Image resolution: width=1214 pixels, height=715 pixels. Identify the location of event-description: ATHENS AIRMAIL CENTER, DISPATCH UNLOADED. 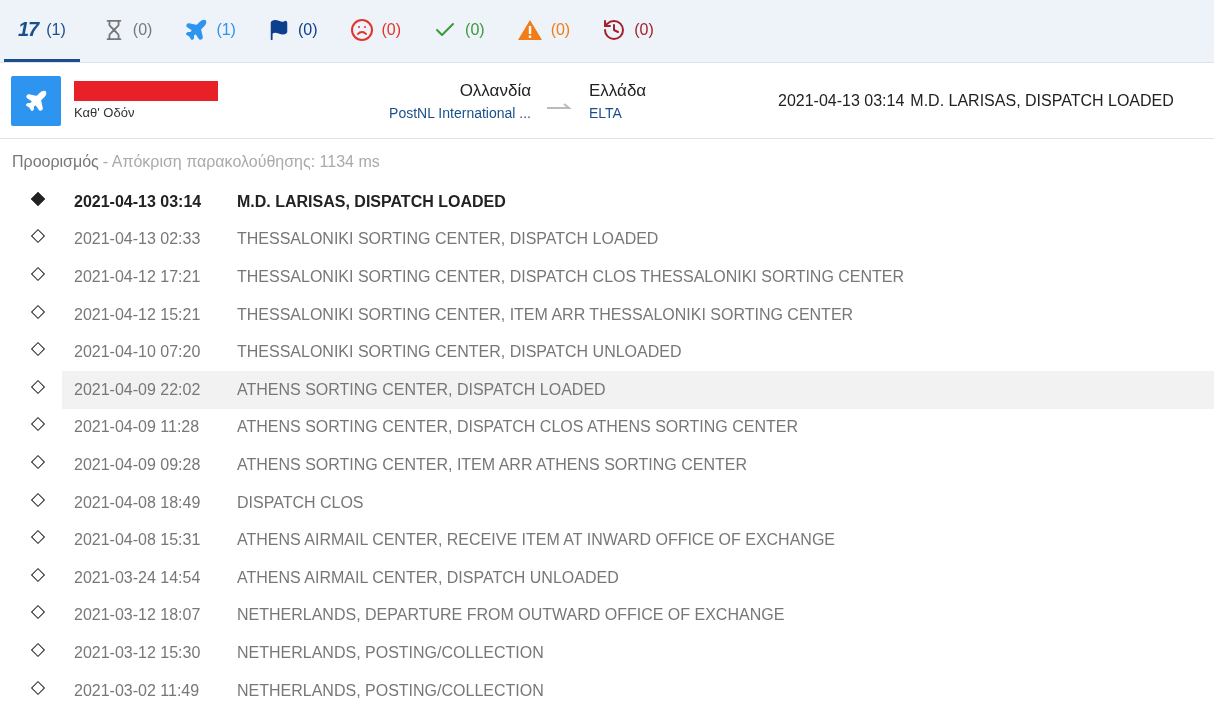
(428, 577).